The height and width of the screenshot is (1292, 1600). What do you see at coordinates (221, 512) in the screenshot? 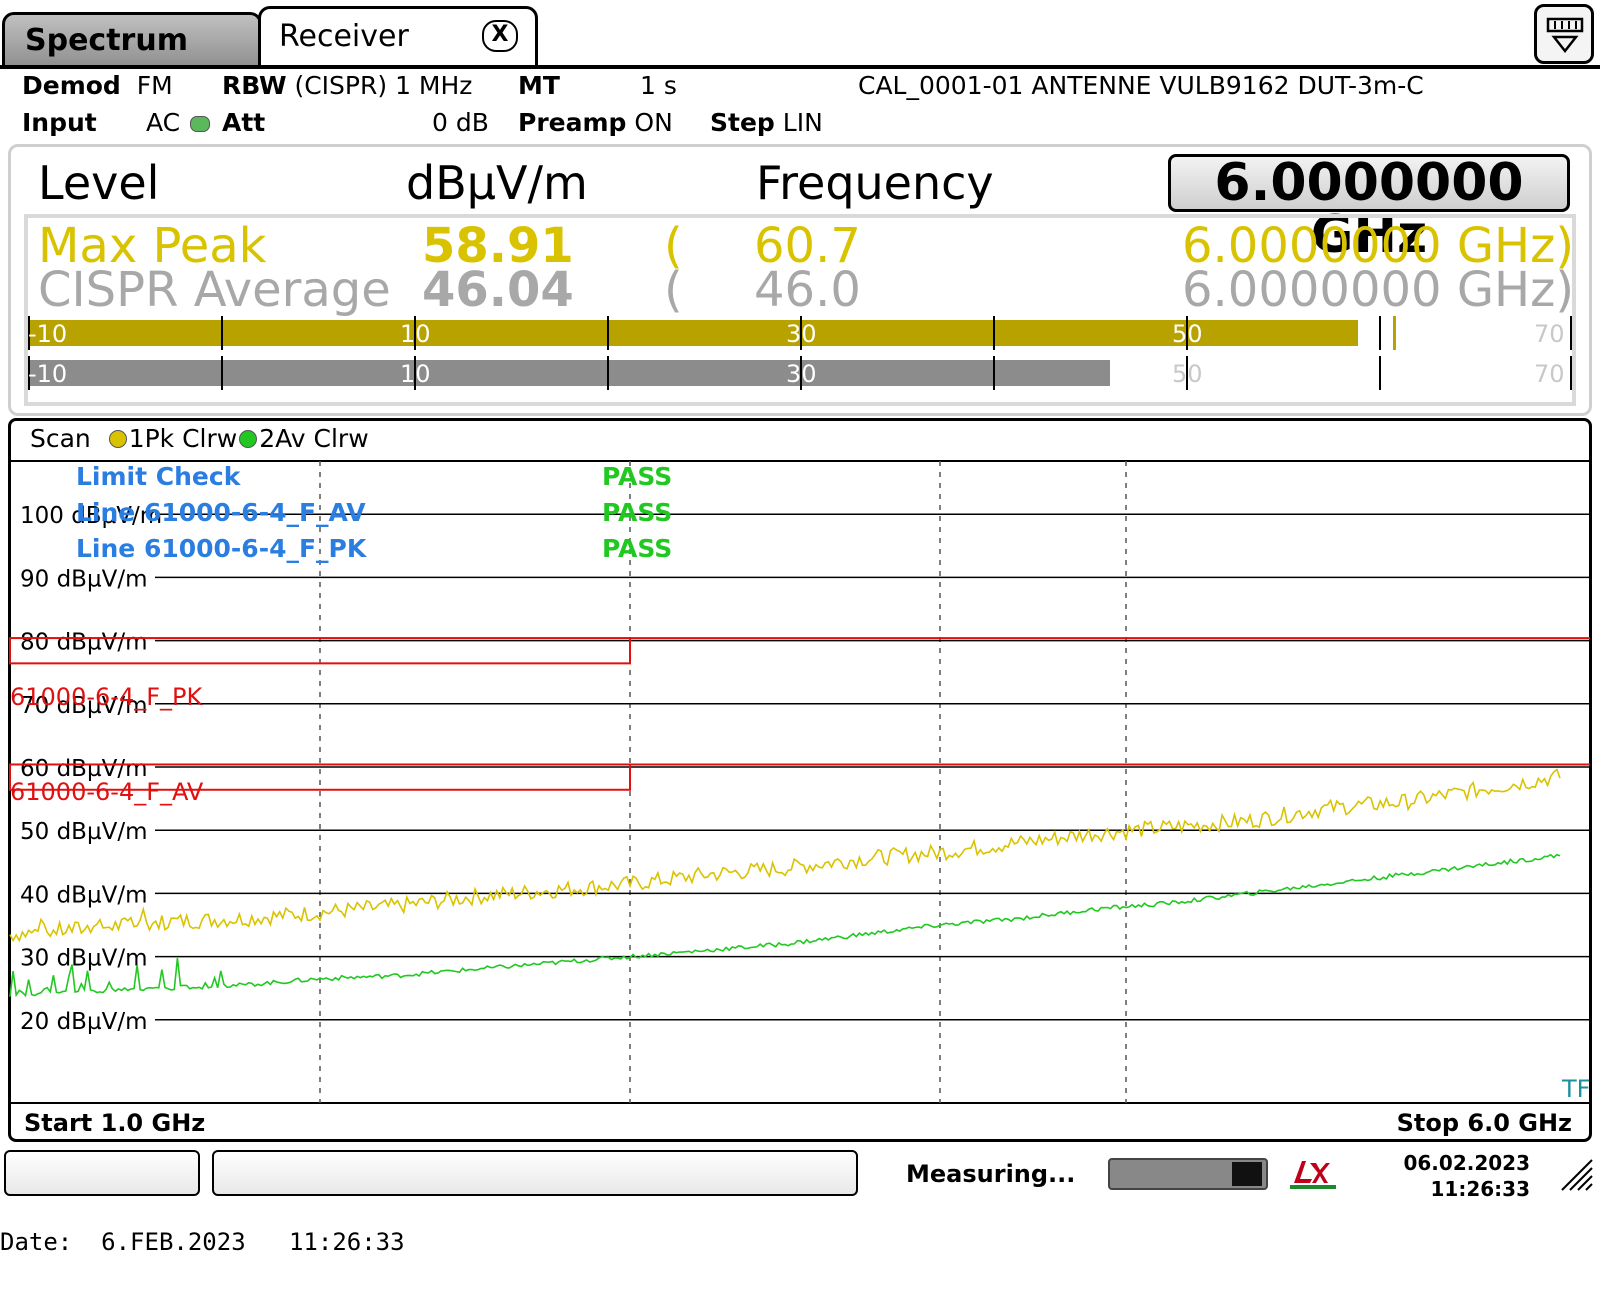
I see `limit-line-av-name: Line 61000-6-4_F_AV` at bounding box center [221, 512].